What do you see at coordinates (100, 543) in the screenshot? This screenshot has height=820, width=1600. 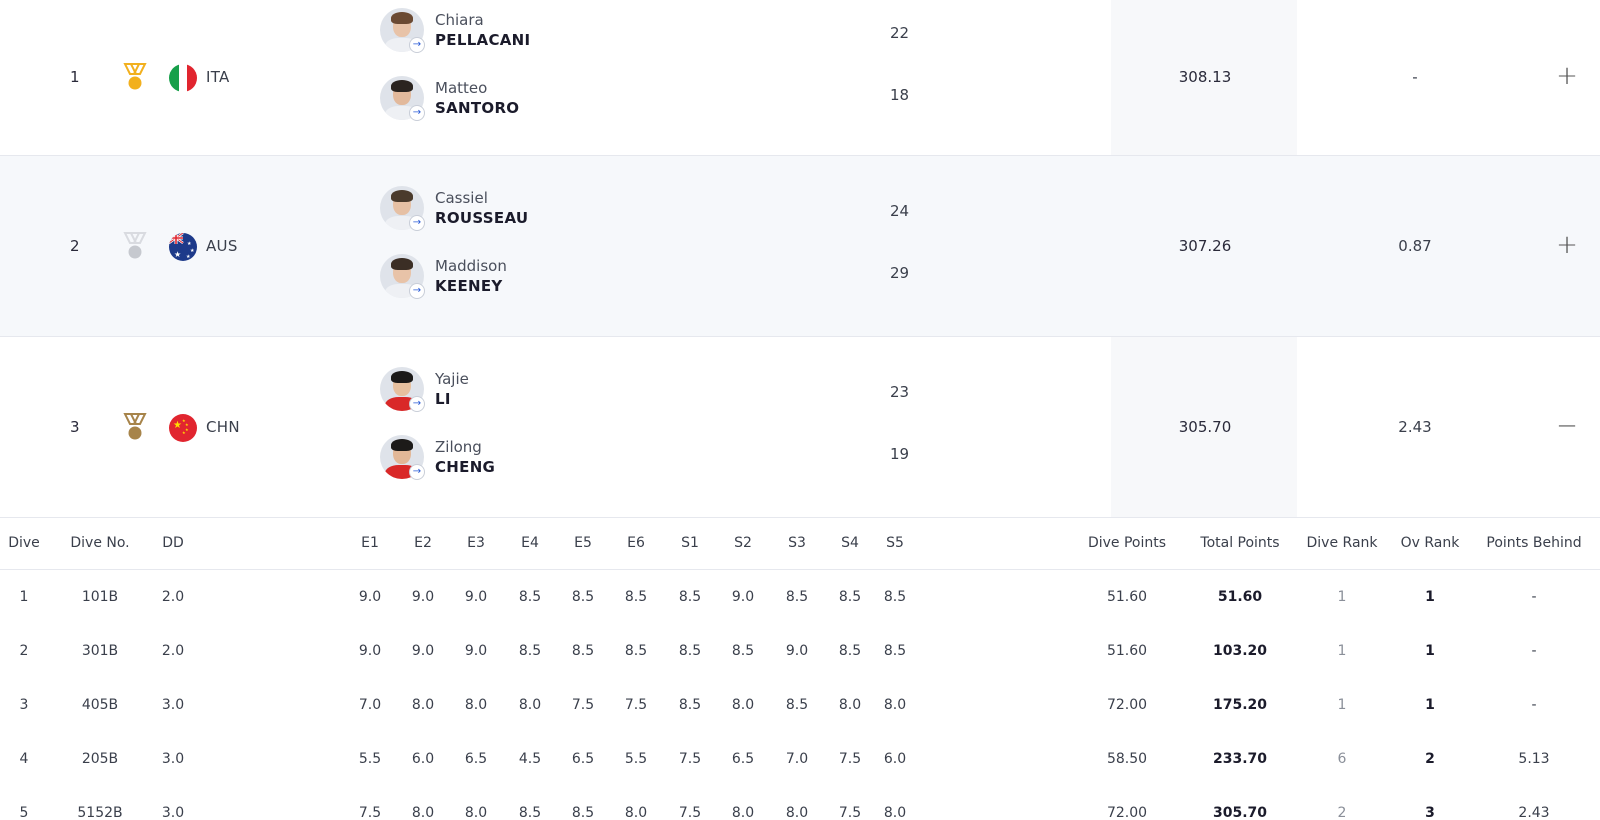 I see `column-header-dive-no: Dive No.` at bounding box center [100, 543].